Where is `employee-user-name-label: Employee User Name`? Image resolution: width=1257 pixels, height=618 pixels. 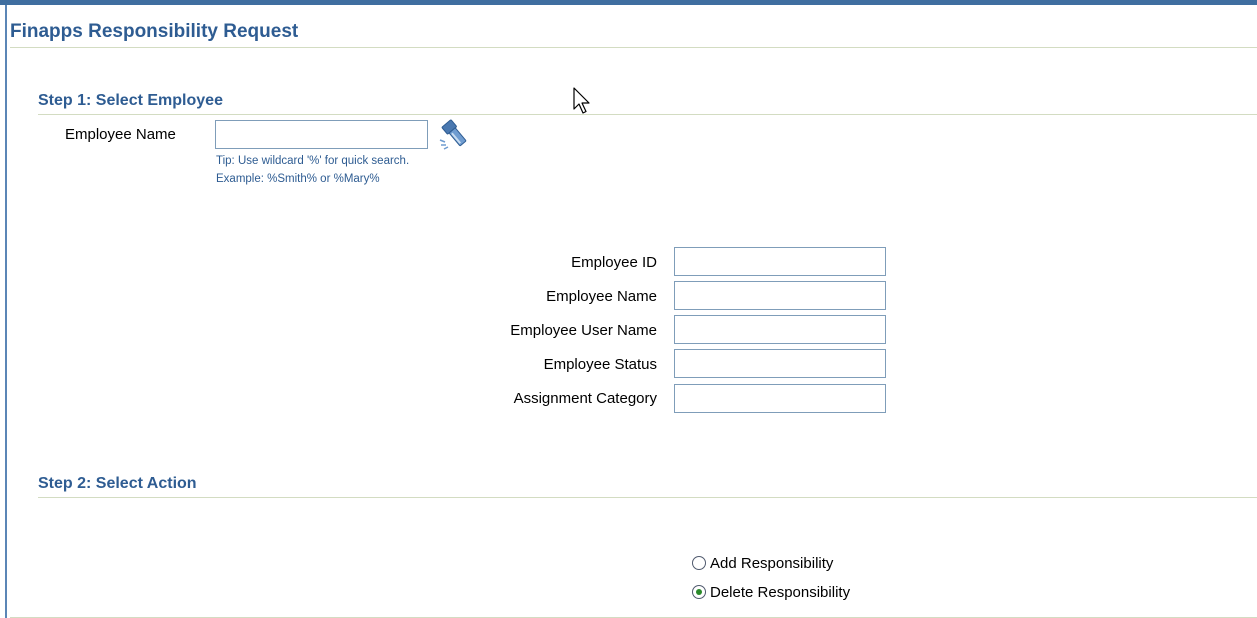 employee-user-name-label: Employee User Name is located at coordinates (583, 330).